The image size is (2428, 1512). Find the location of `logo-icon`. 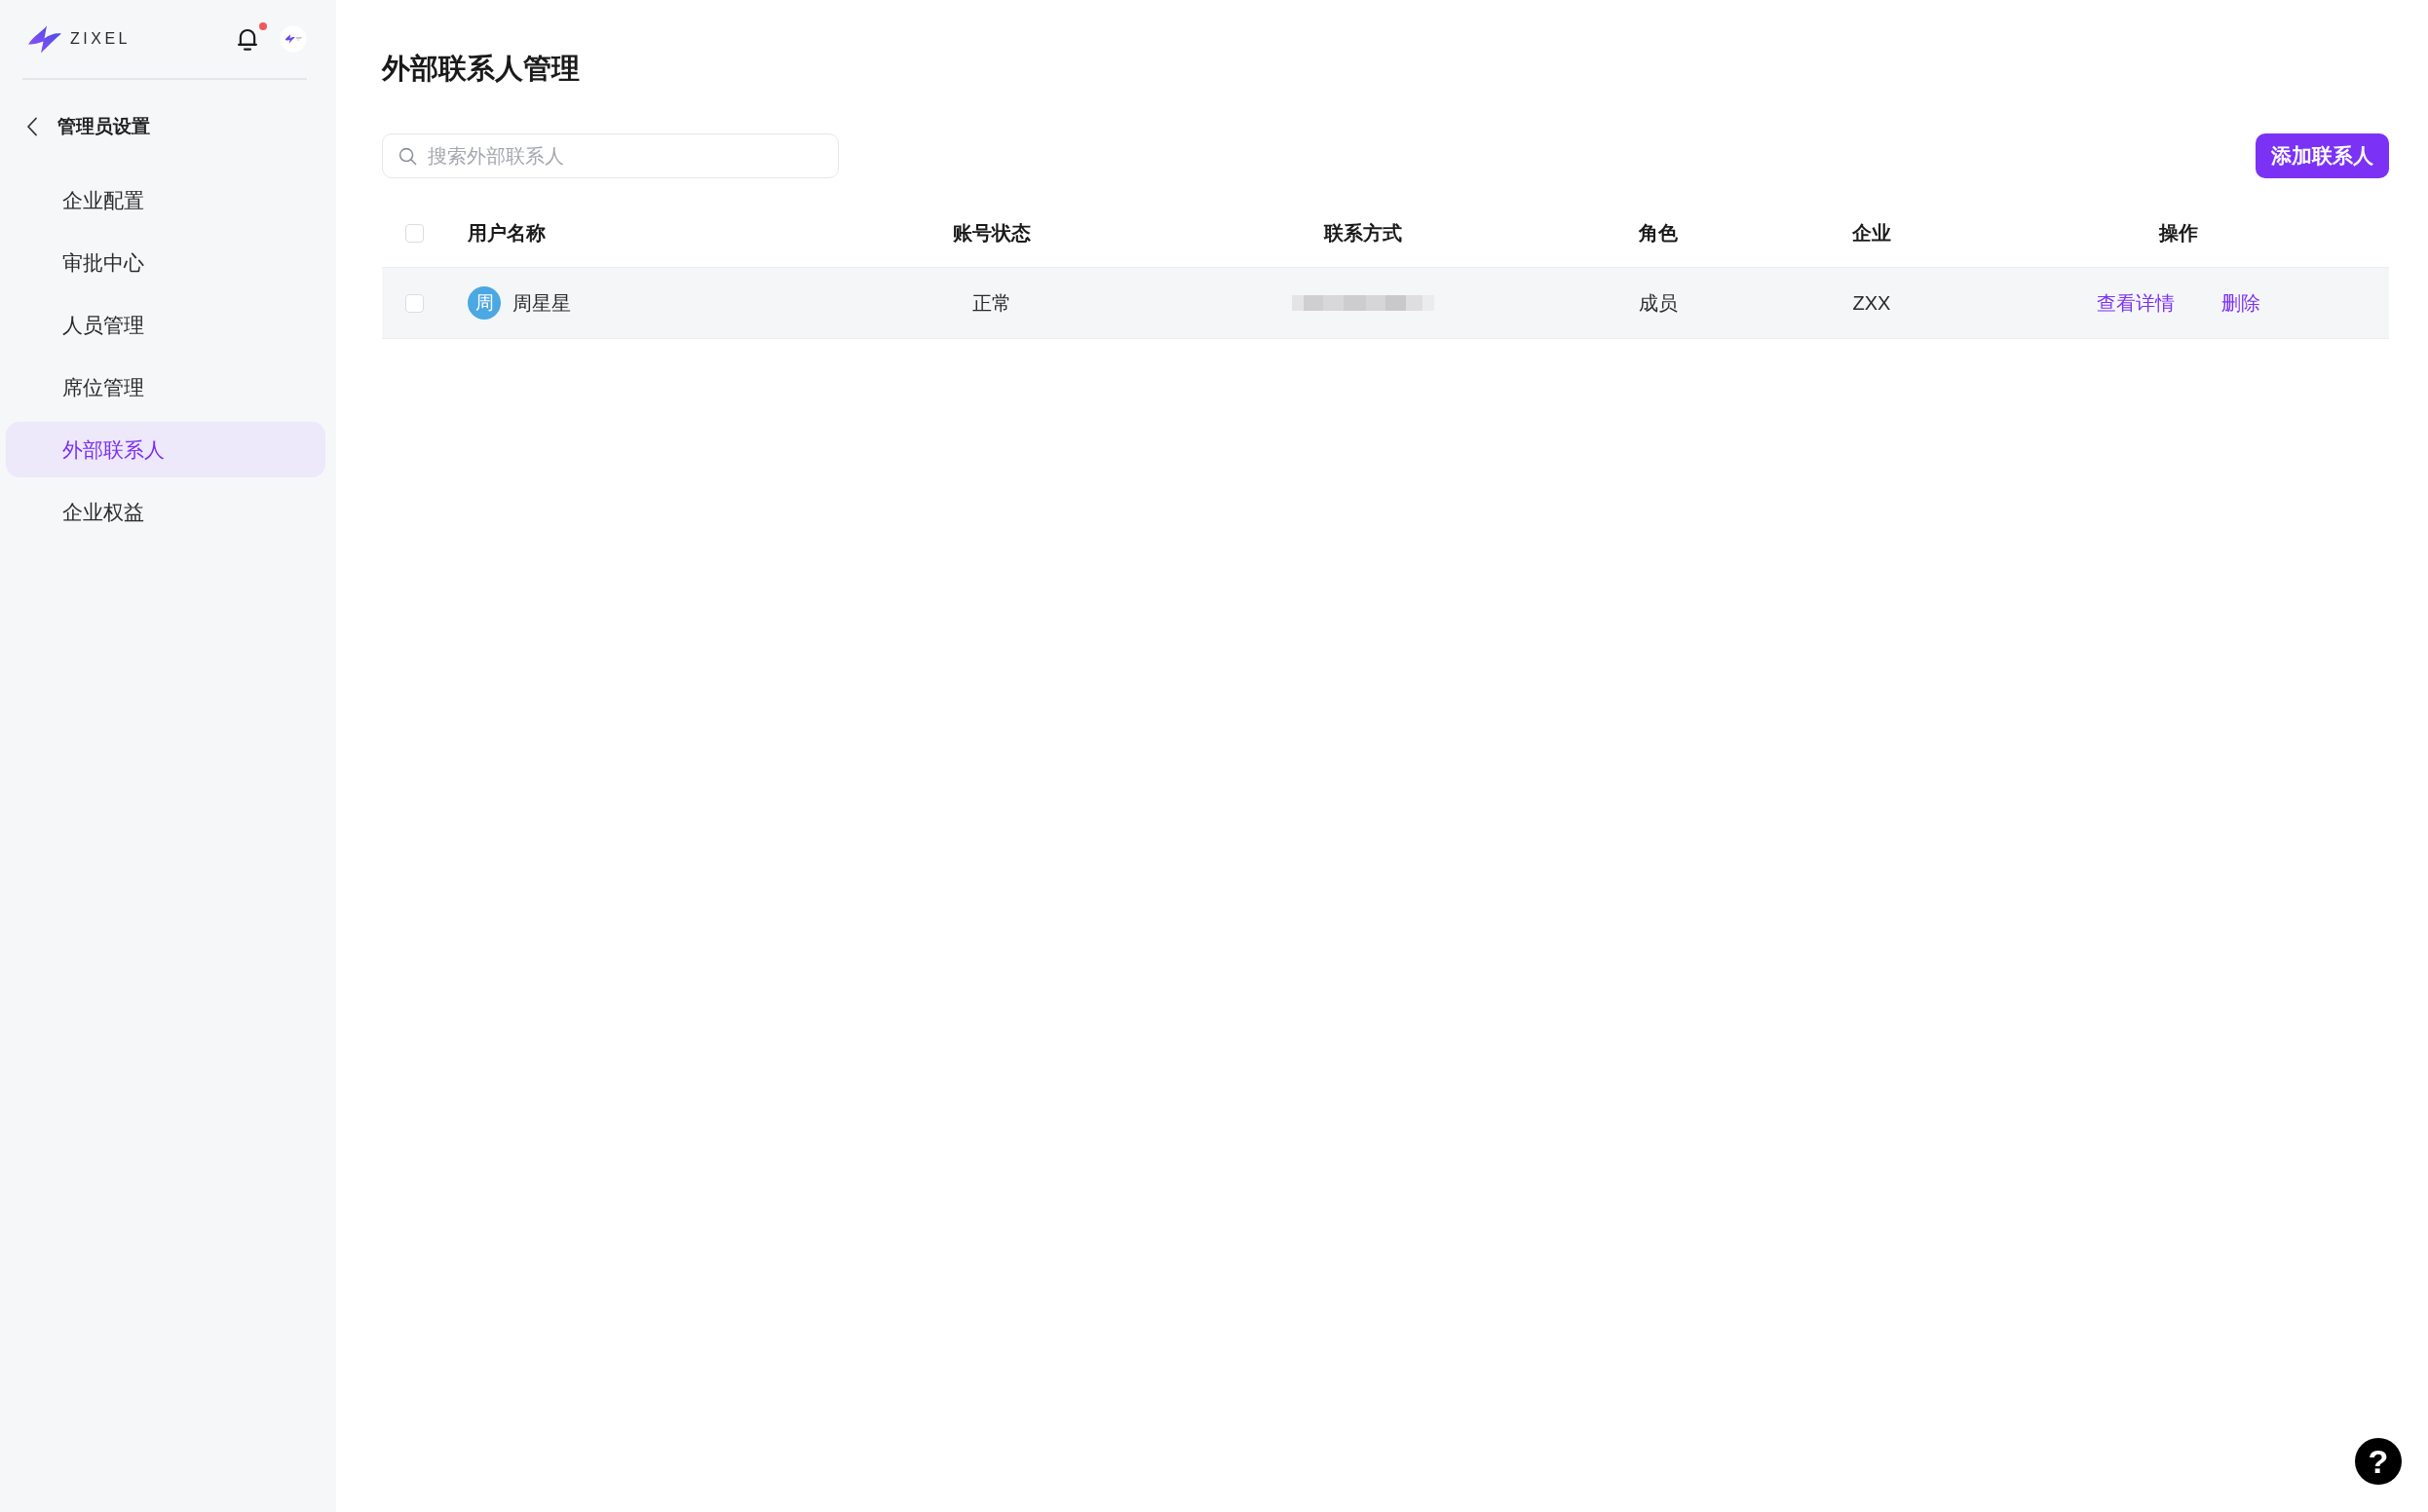

logo-icon is located at coordinates (44, 39).